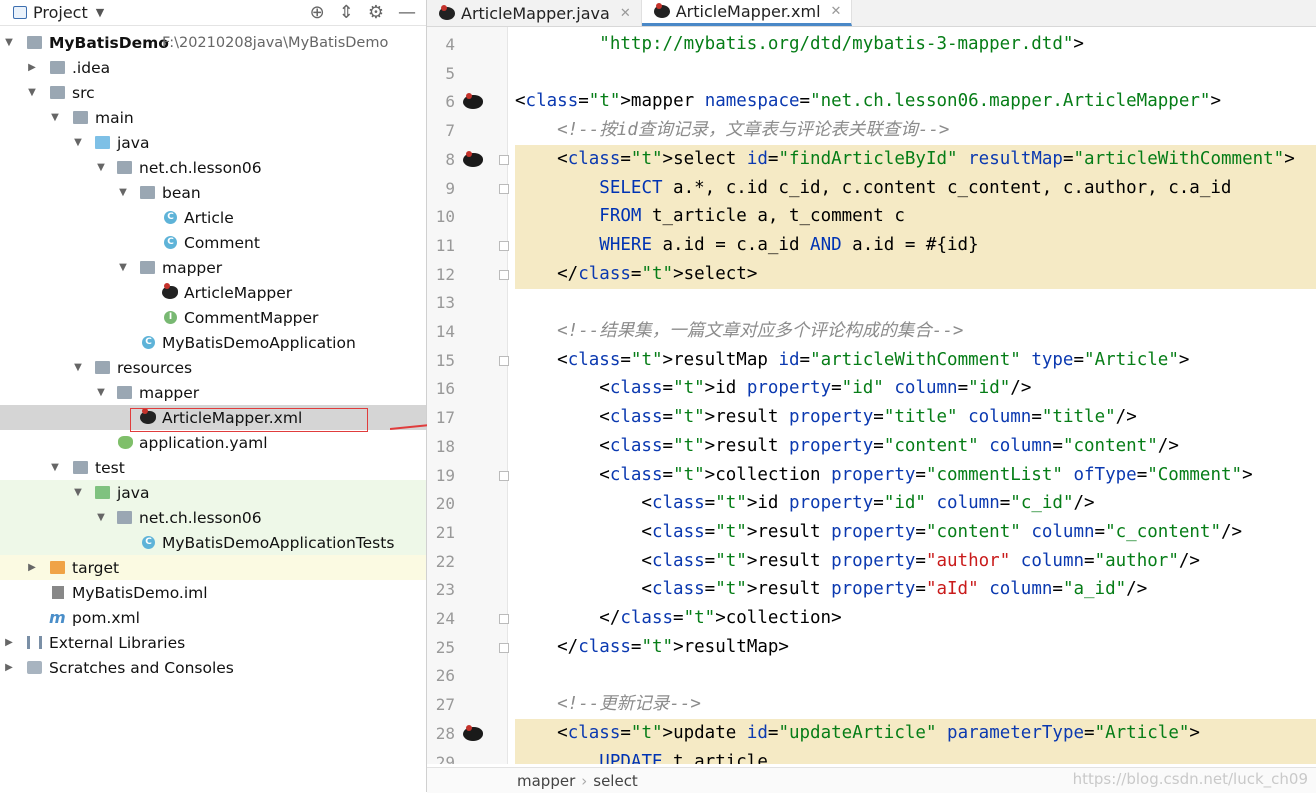 The image size is (1316, 793). I want to click on package-icon, so click(124, 517).